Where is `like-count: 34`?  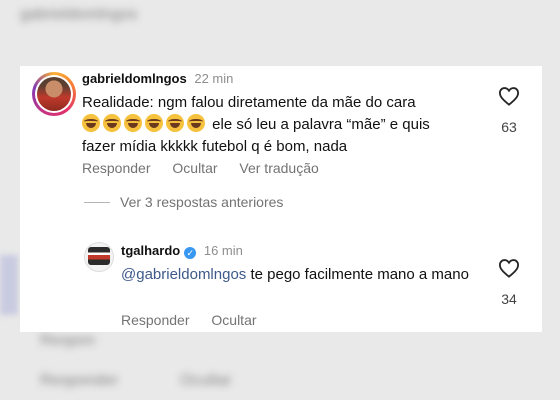
like-count: 34 is located at coordinates (509, 299).